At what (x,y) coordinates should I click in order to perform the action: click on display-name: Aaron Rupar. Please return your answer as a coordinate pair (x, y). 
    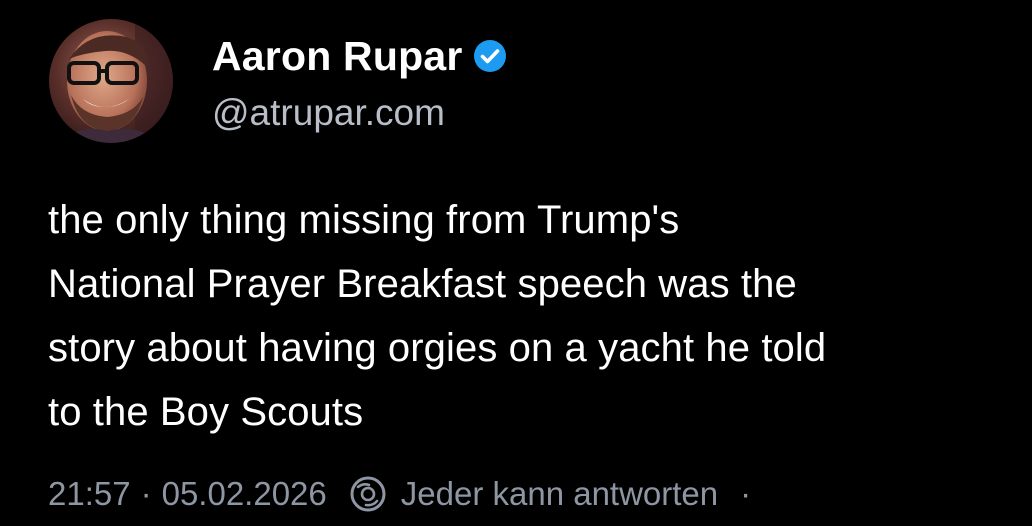
    Looking at the image, I should click on (337, 56).